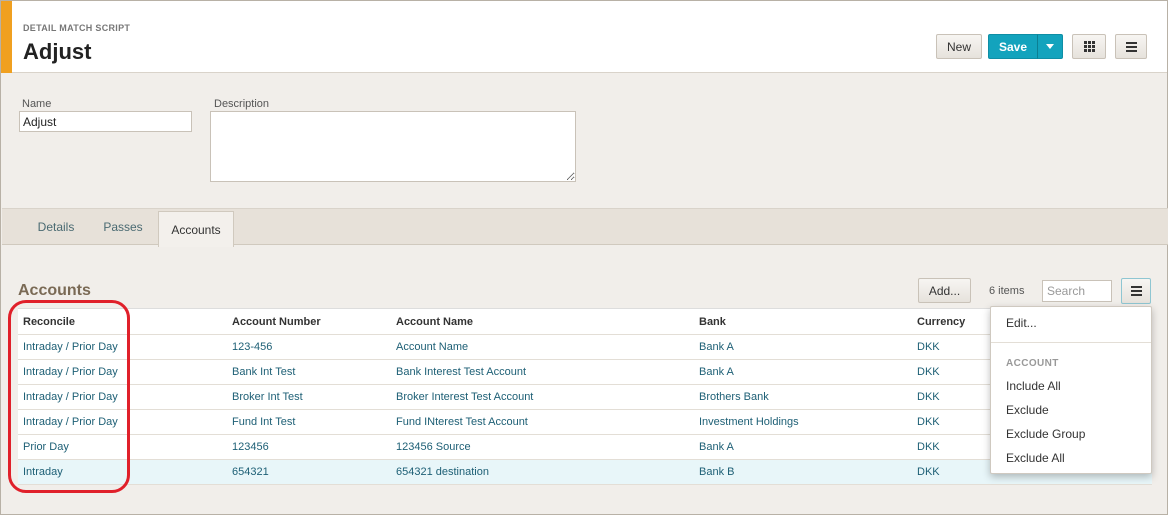 Image resolution: width=1168 pixels, height=515 pixels. What do you see at coordinates (263, 422) in the screenshot?
I see `account-number-cell: Fund Int Test` at bounding box center [263, 422].